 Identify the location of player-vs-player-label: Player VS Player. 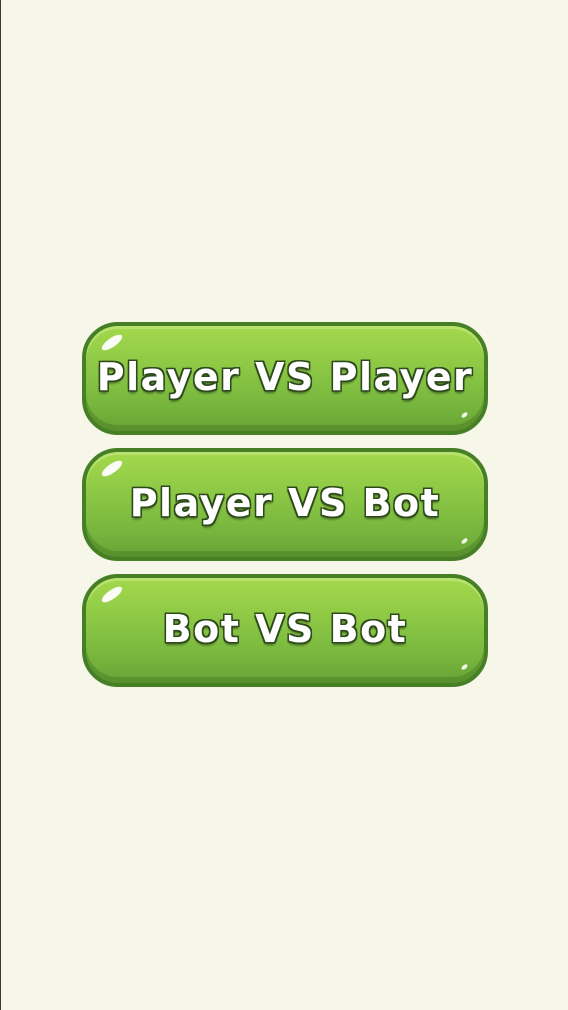
(285, 376).